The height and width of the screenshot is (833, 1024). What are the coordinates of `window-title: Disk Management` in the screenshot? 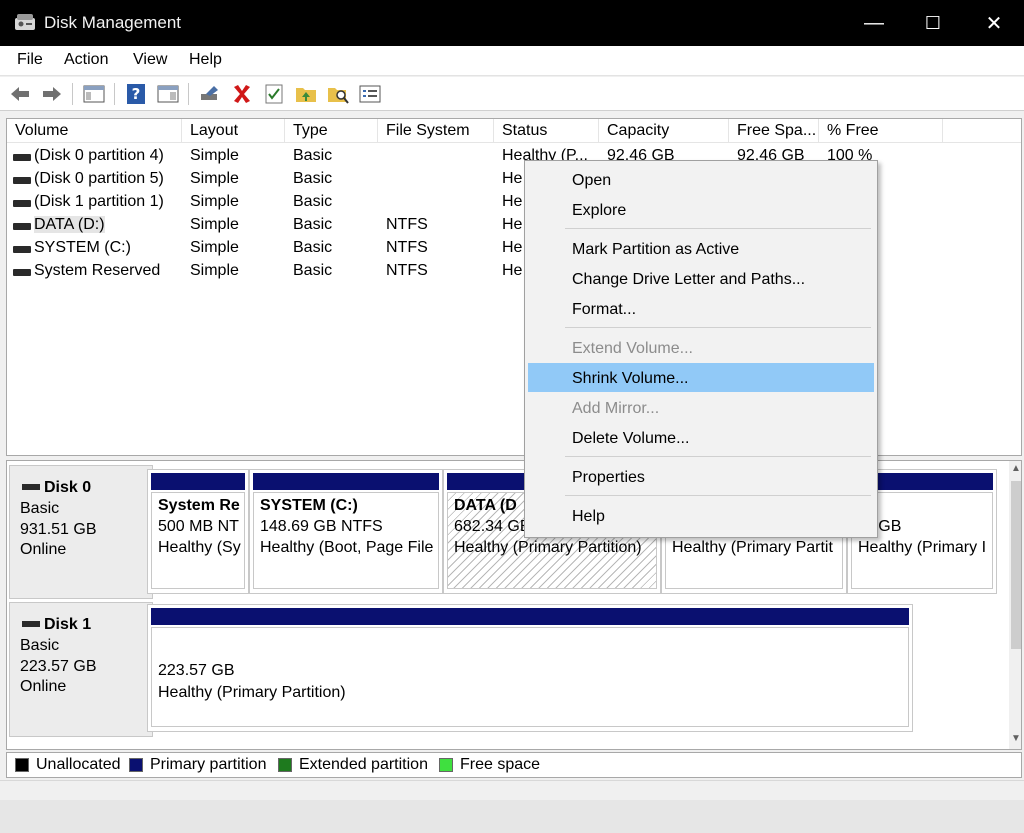 It's located at (113, 22).